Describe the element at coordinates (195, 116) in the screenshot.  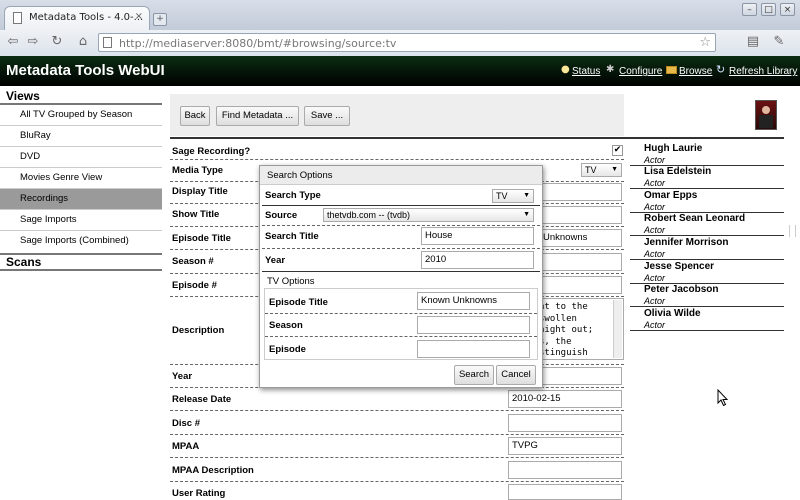
I see `back-button: Back` at that location.